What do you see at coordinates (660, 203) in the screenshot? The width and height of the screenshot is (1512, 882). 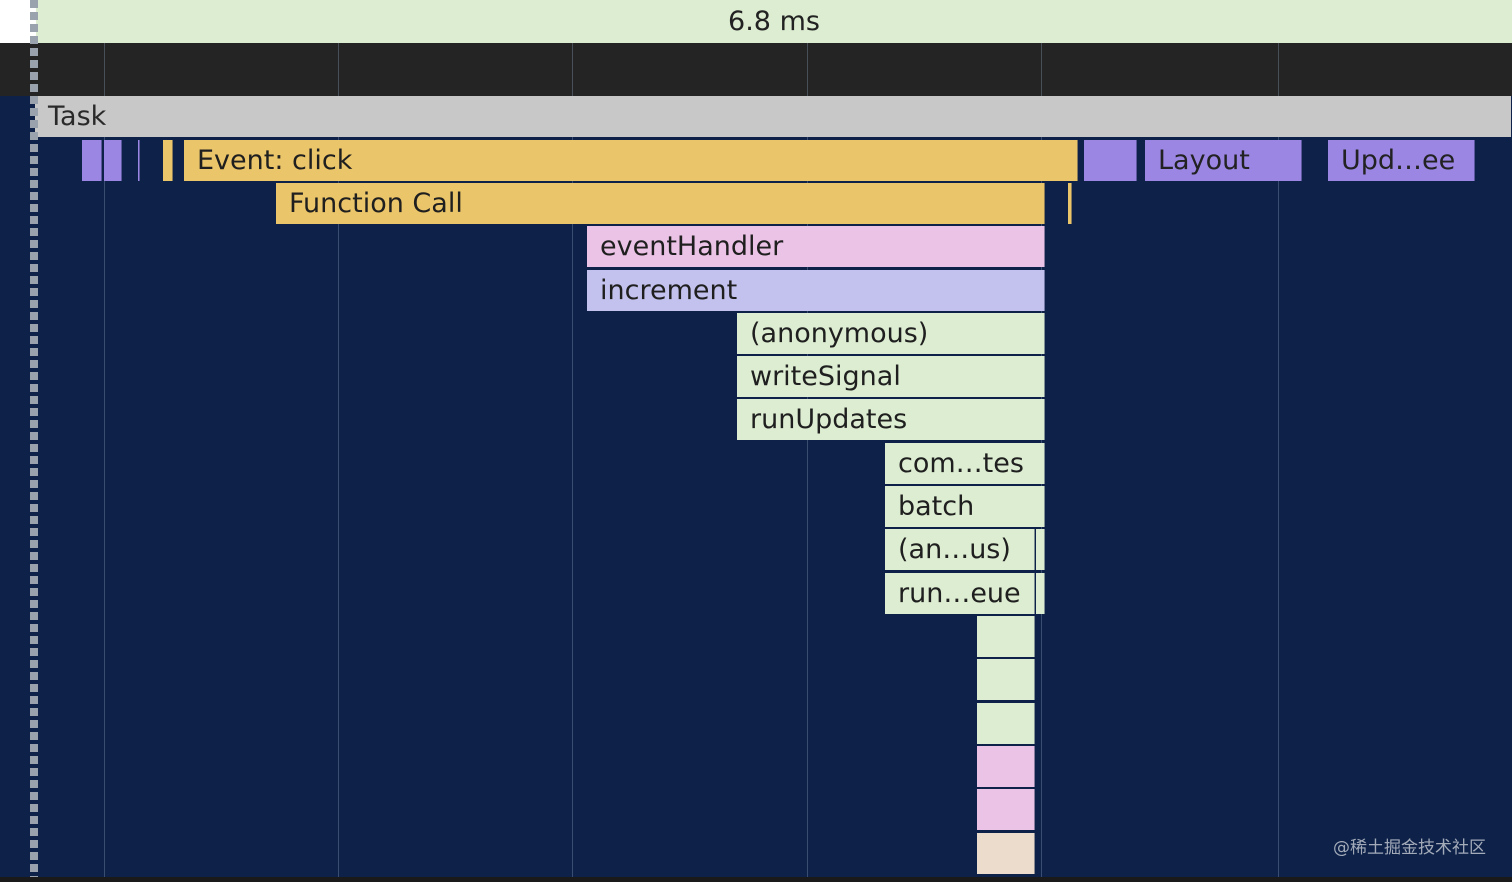 I see `flame-function-call: Function Call` at bounding box center [660, 203].